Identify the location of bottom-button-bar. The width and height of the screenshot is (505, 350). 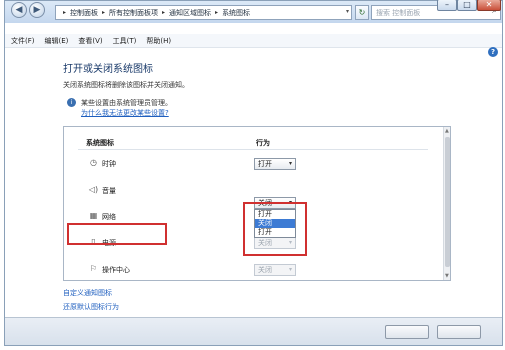
(253, 331).